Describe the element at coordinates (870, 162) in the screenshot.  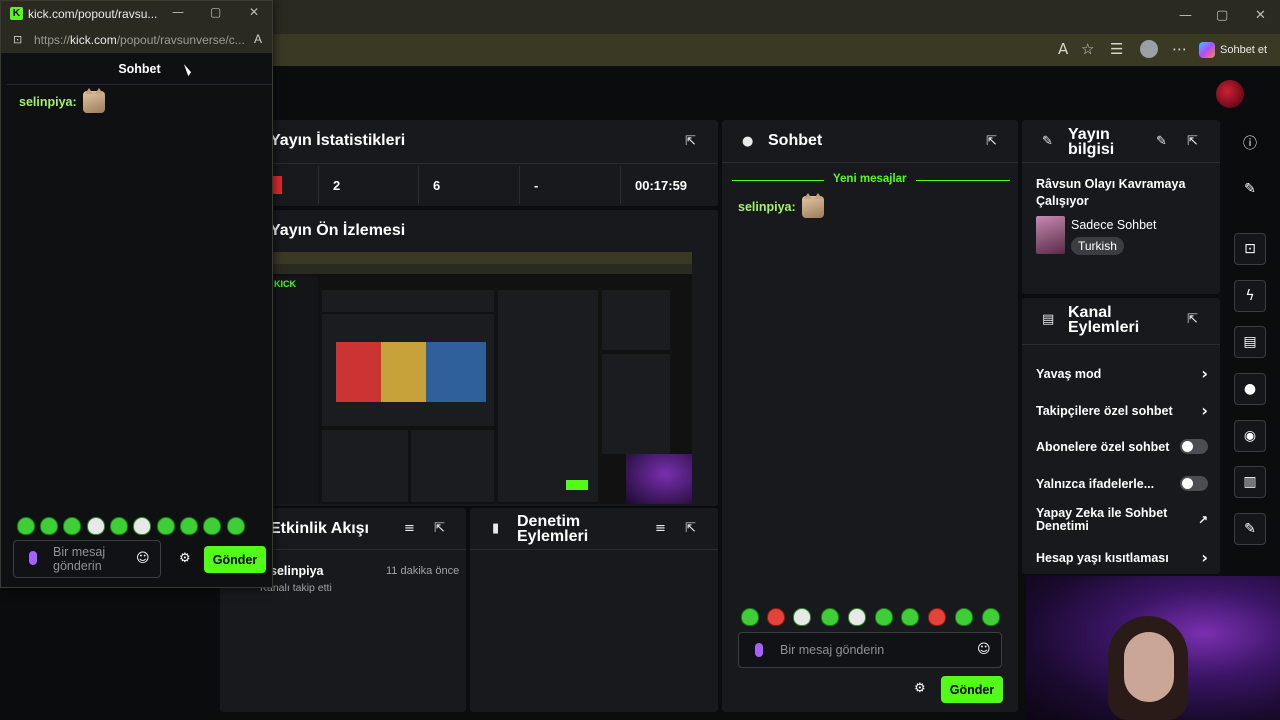
I see `chat-divider` at that location.